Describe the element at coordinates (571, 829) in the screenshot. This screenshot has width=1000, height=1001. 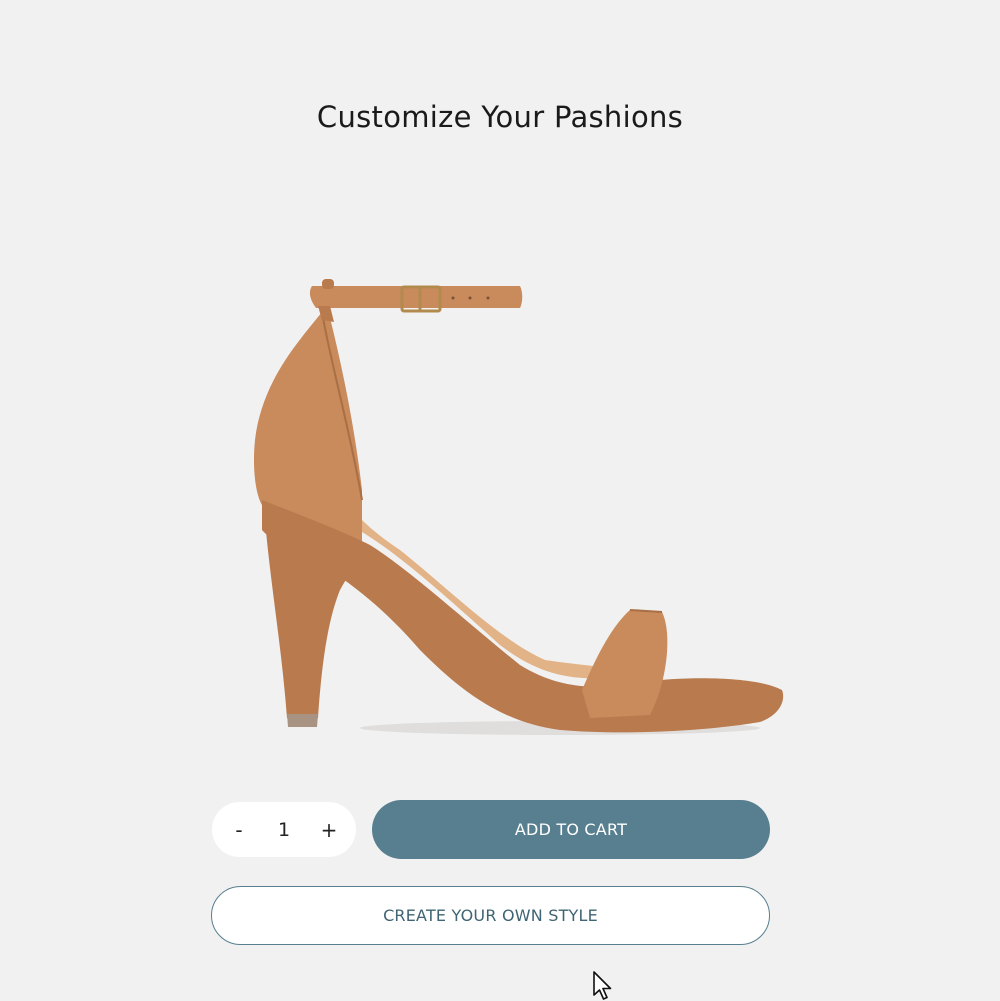
I see `add-to-cart-button: ADD TO CART` at that location.